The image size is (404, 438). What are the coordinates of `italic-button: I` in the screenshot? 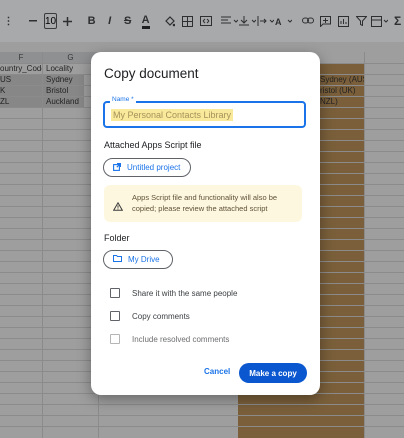 It's located at (109, 21).